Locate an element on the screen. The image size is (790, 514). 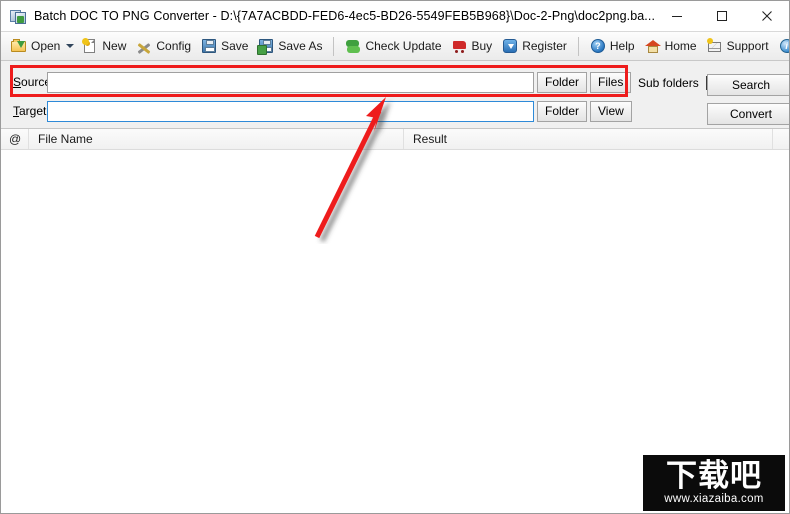
toolbar-button-open: Open is located at coordinates (35, 46).